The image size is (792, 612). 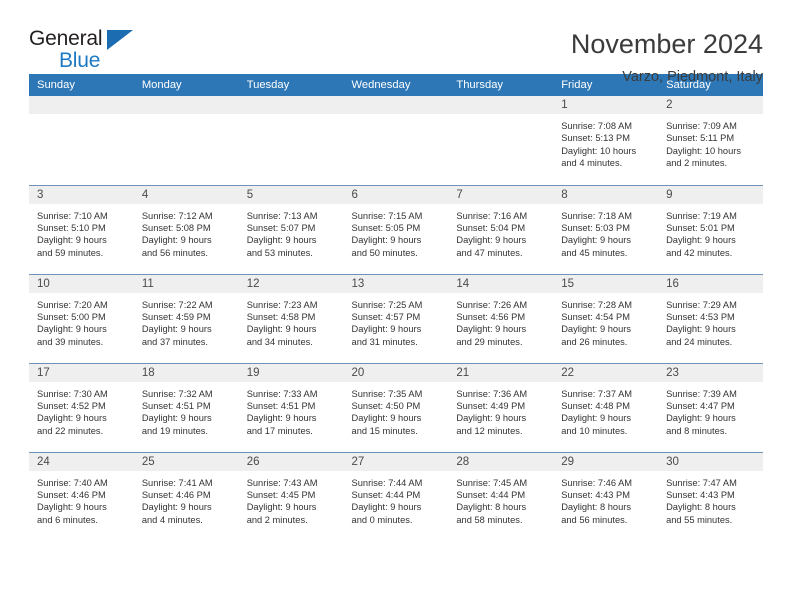 What do you see at coordinates (710, 283) in the screenshot?
I see `day-number: 16` at bounding box center [710, 283].